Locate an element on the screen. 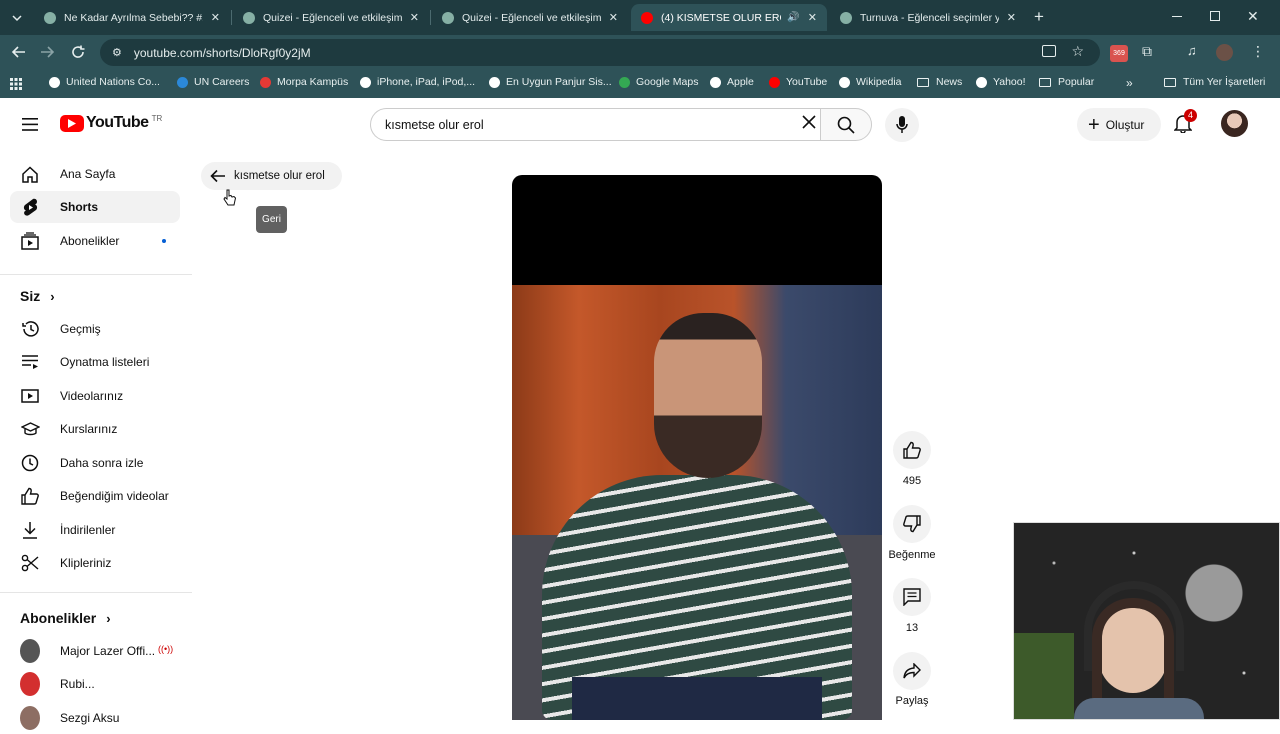 The width and height of the screenshot is (1280, 734). extensions-puzzle-icon: ⧉ is located at coordinates (1147, 51).